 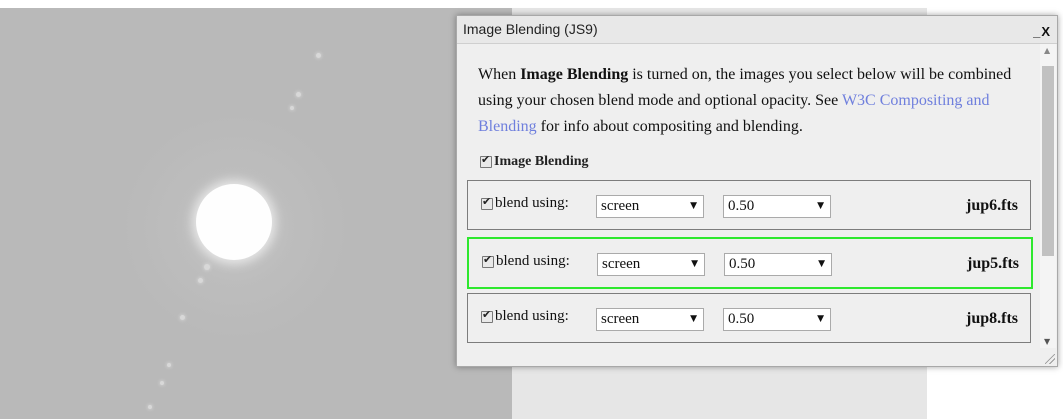 What do you see at coordinates (541, 161) in the screenshot?
I see `image-blending-label: Image Blending` at bounding box center [541, 161].